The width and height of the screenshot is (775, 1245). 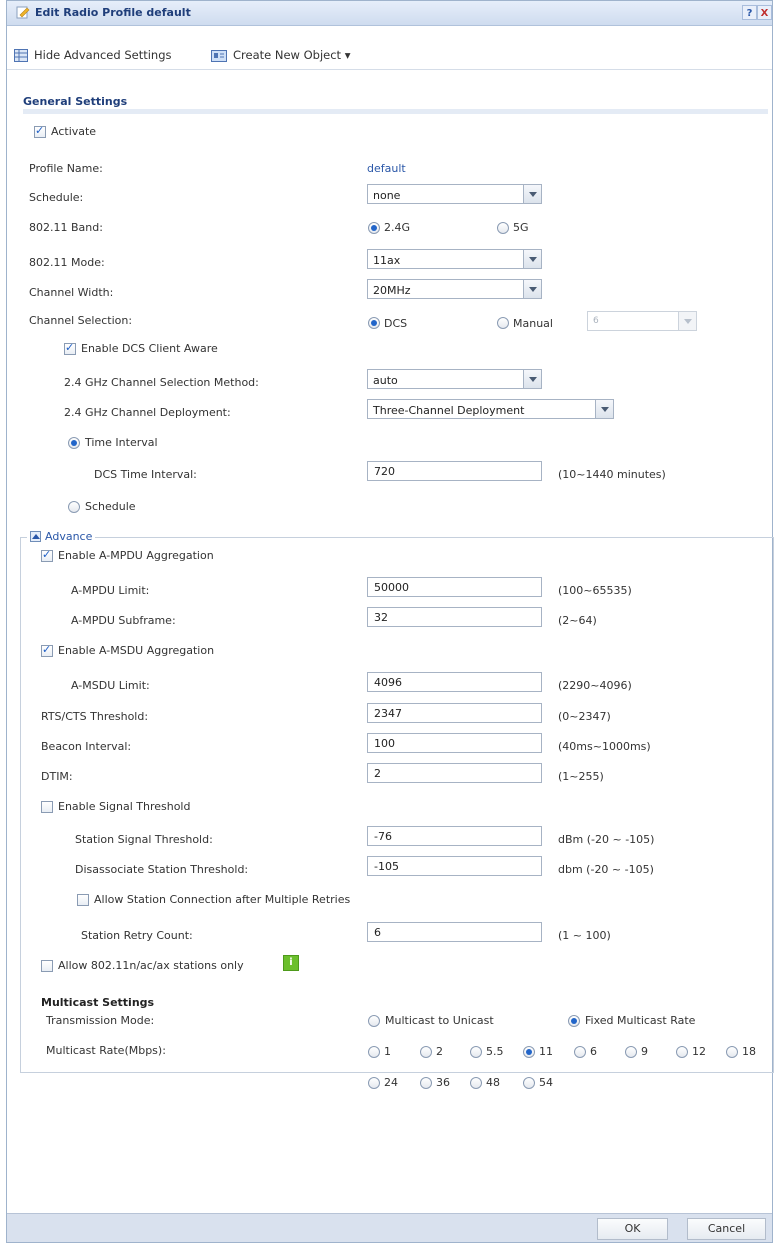 I want to click on dcs-client-aware-label: Enable DCS Client Aware, so click(x=149, y=348).